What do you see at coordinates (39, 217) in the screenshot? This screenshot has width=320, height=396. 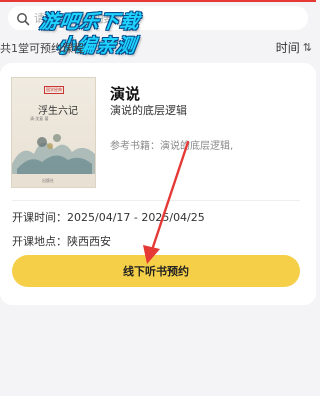 I see `course-time-label: 开课时间：` at bounding box center [39, 217].